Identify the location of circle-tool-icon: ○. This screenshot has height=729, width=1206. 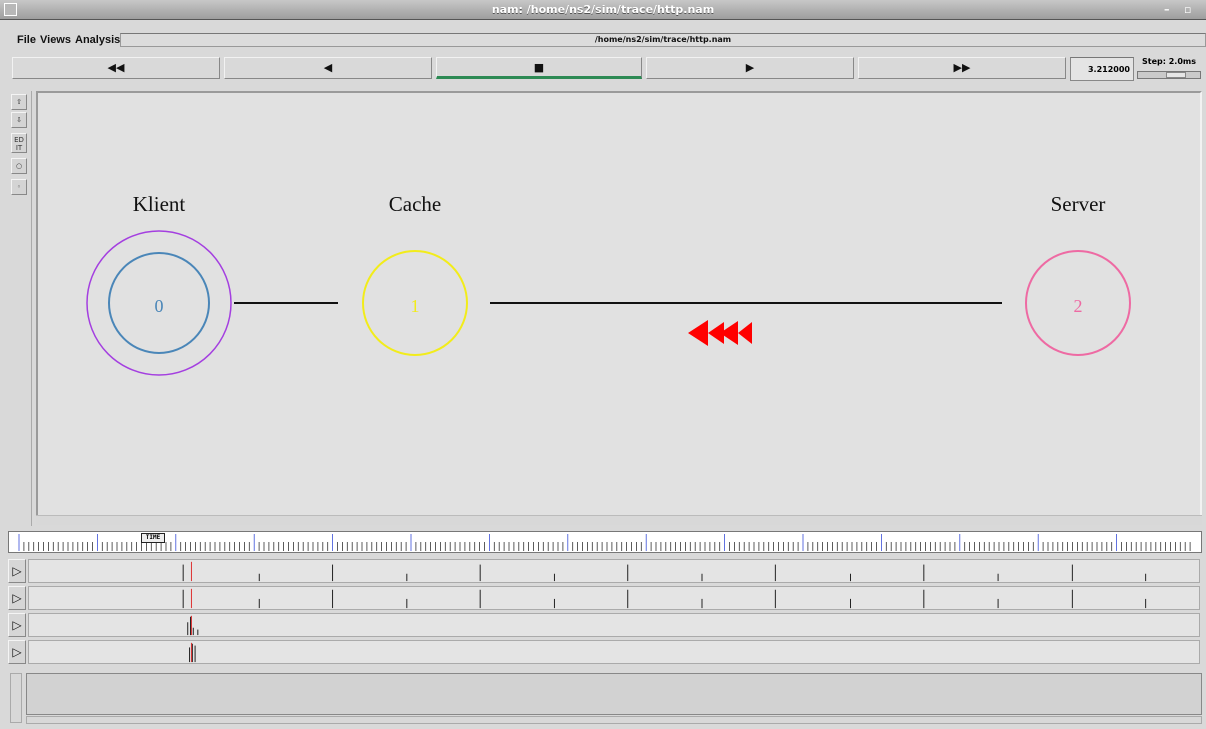
(19, 166).